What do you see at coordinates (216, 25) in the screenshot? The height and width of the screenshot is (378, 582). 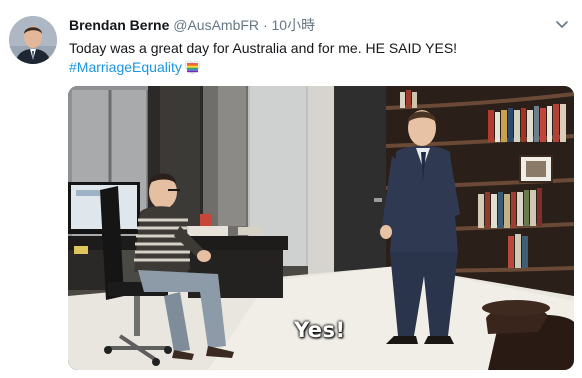 I see `user-handle: @AusAmbFR` at bounding box center [216, 25].